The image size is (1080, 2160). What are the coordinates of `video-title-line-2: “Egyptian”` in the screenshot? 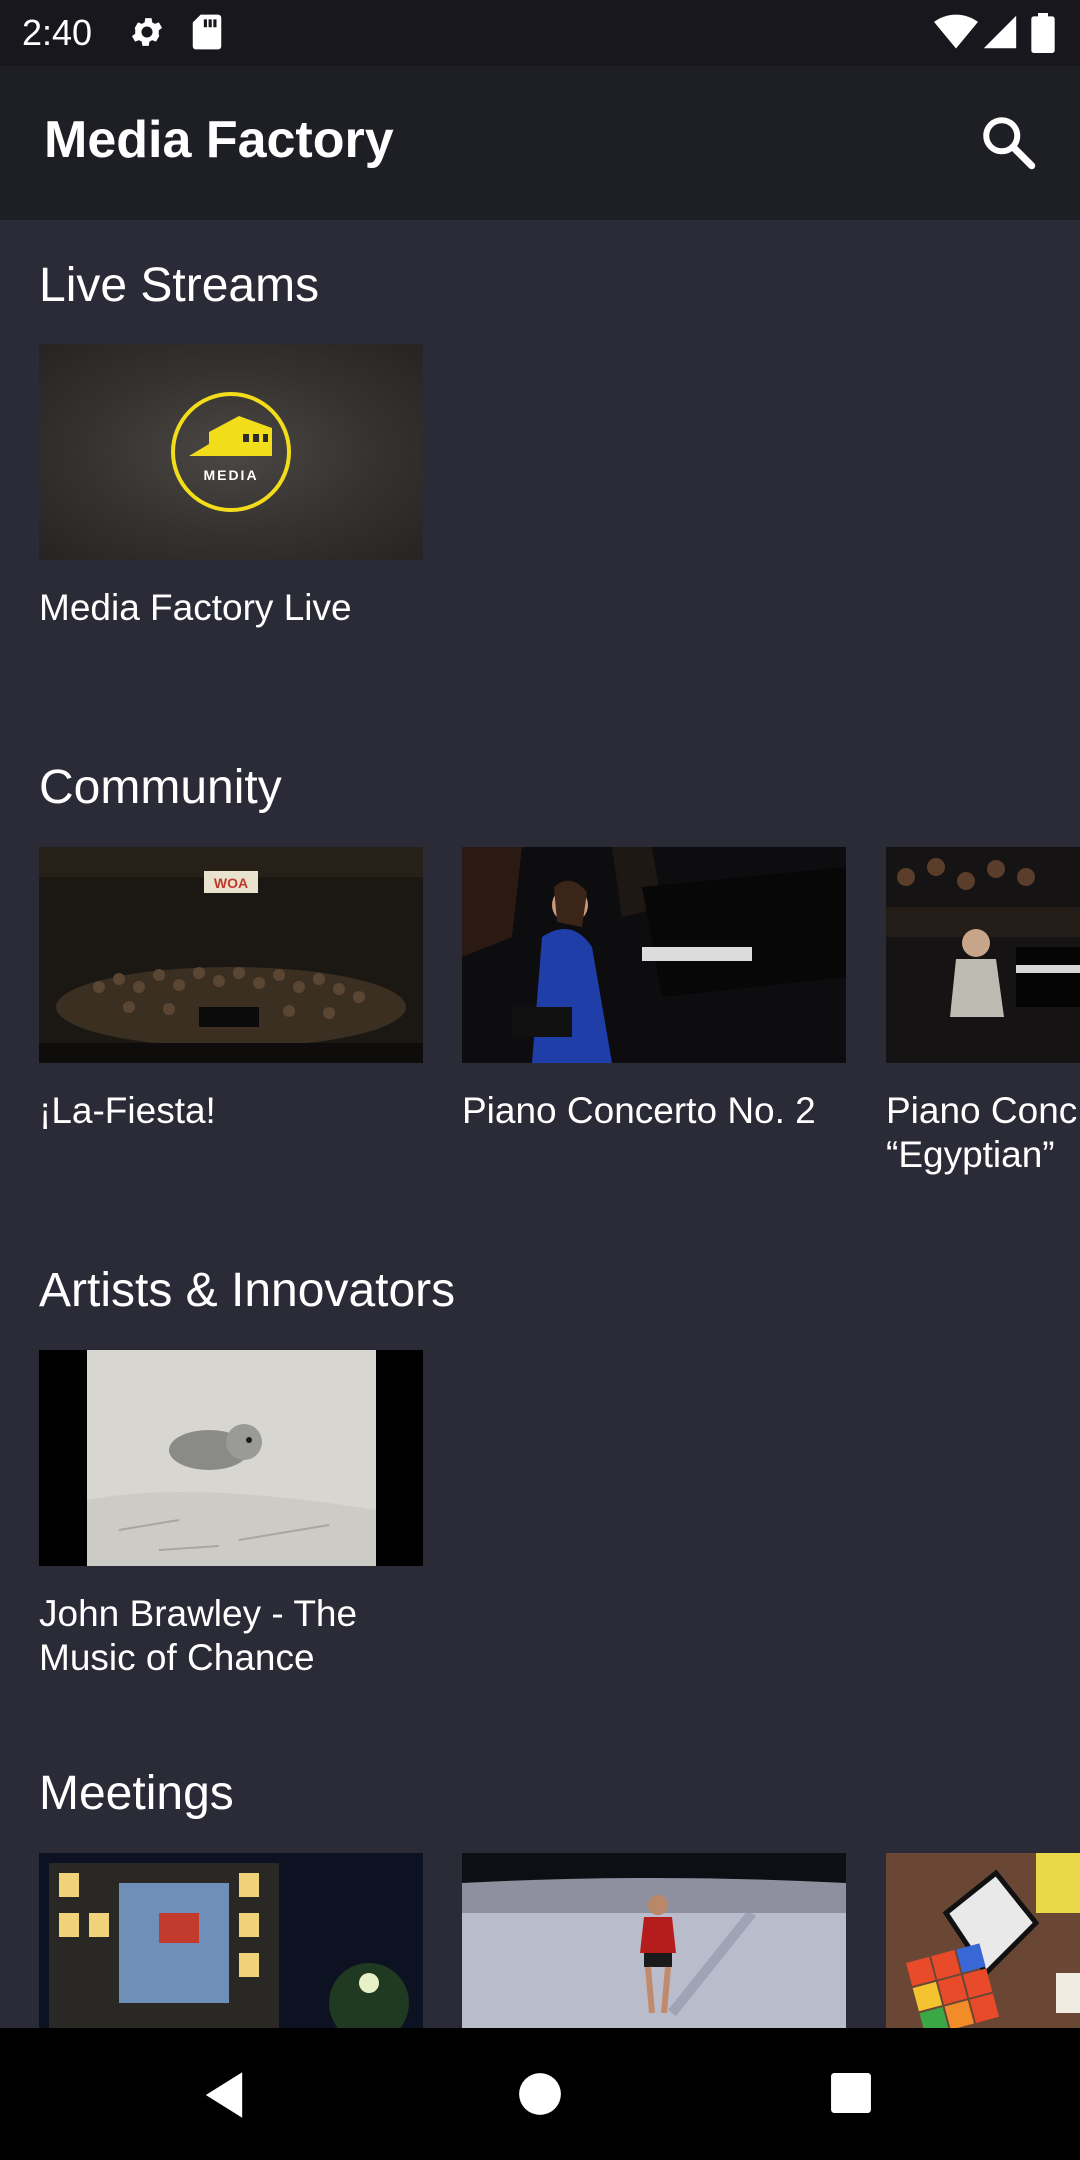 It's located at (970, 1154).